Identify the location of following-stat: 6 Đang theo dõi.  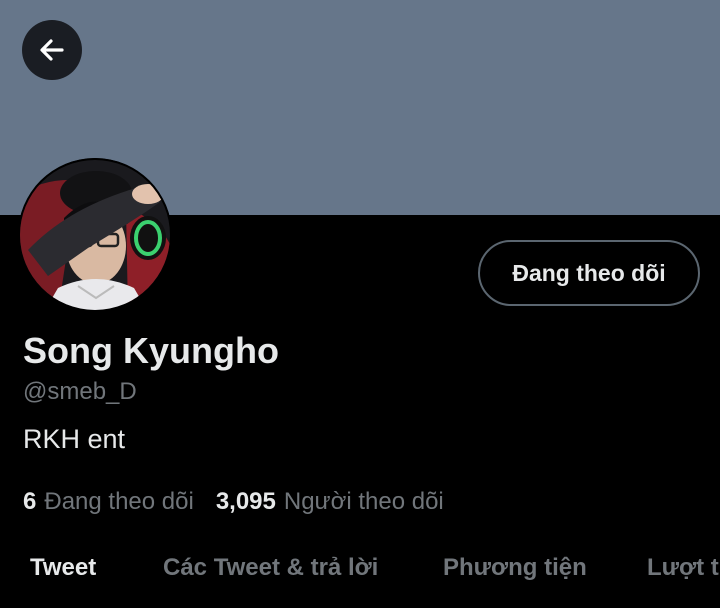
(108, 502).